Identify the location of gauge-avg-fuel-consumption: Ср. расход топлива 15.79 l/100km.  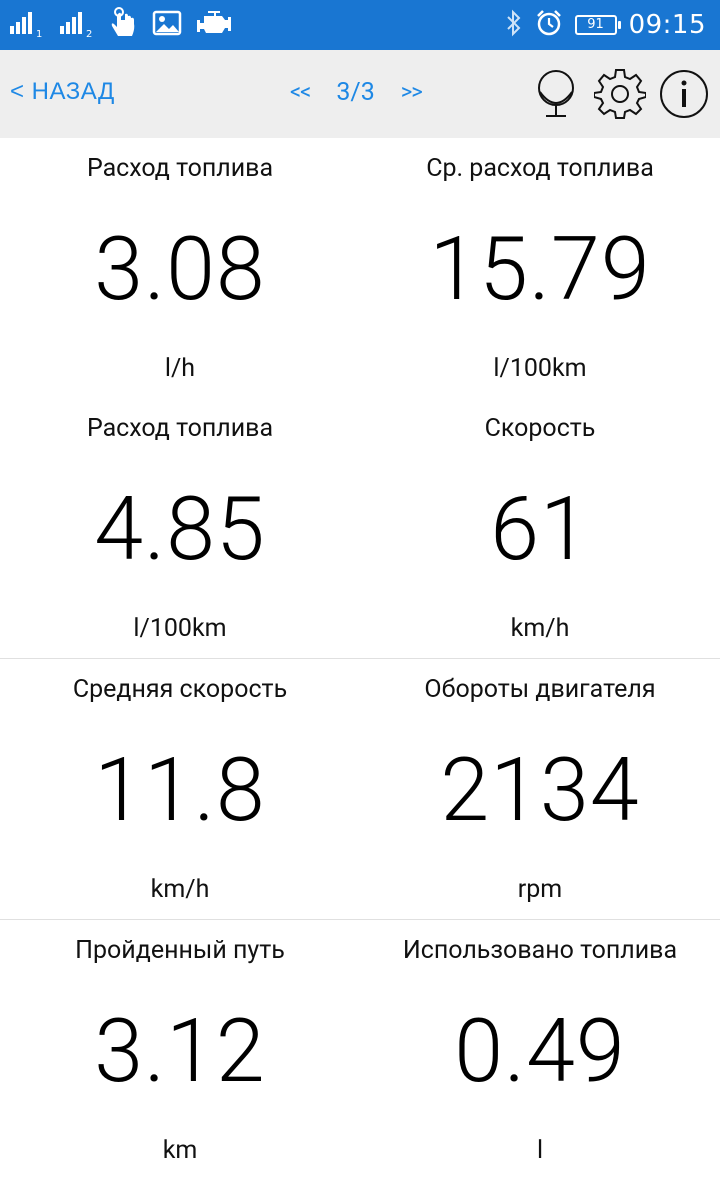
(540, 268).